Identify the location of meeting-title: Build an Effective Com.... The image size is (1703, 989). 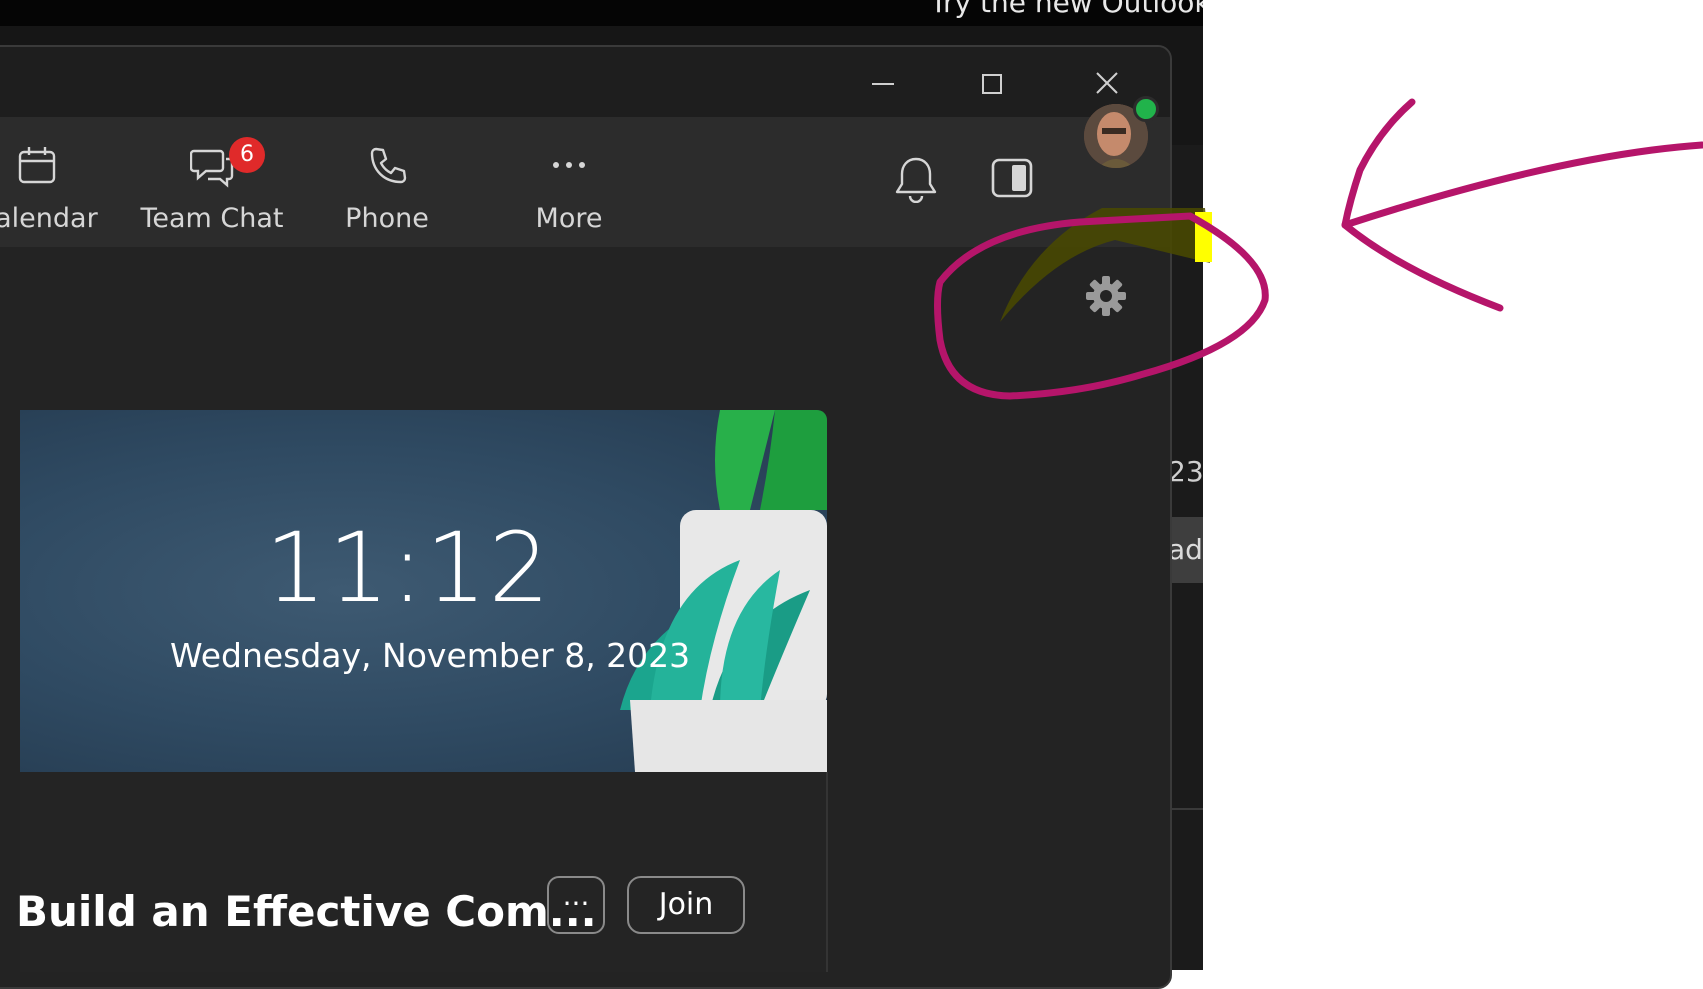
(306, 911).